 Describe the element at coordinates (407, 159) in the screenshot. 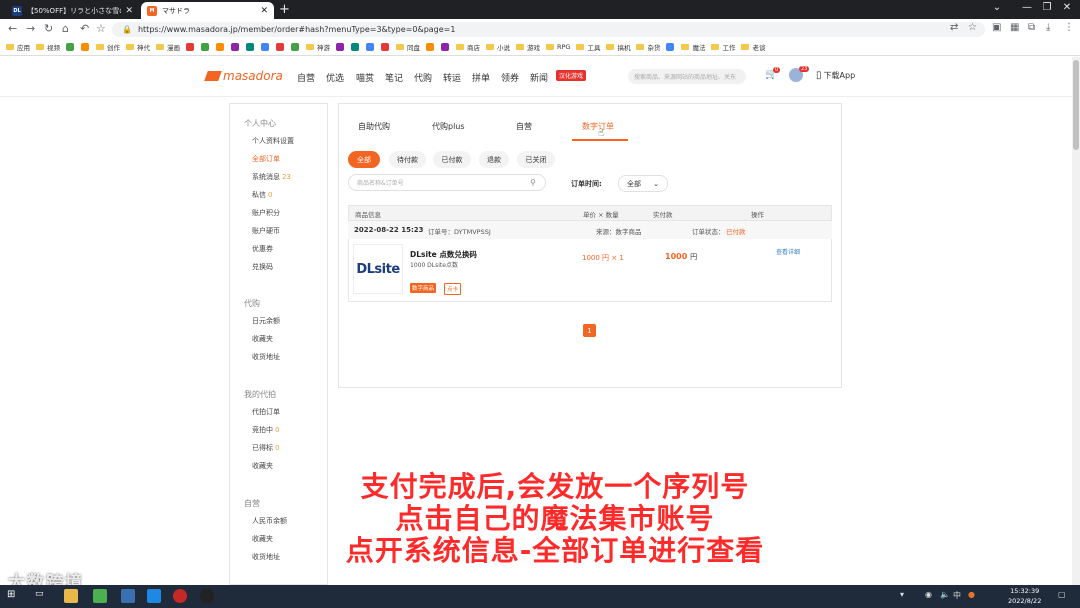

I see `filter-pending-payment: 待付款` at that location.